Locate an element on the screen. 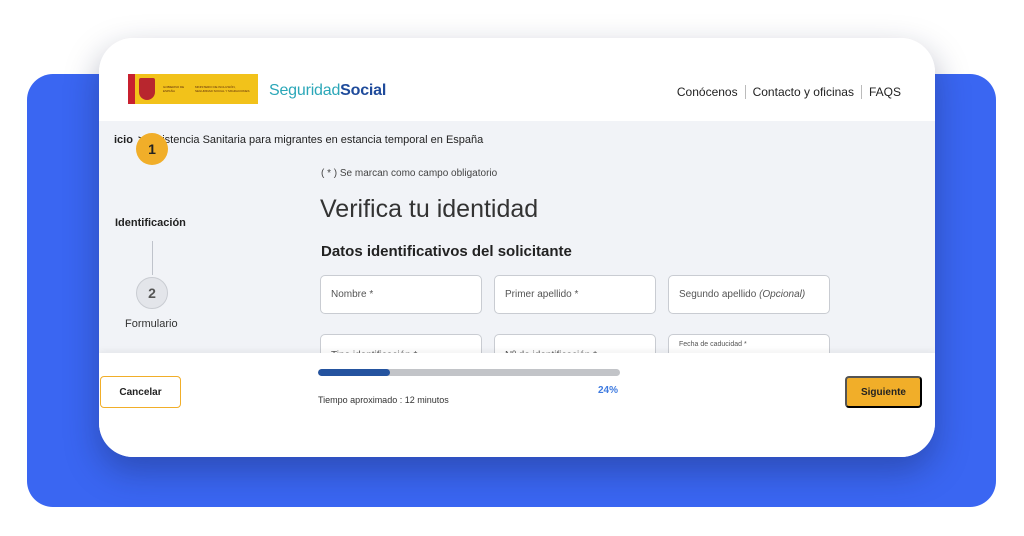  optional-hint: (Opcional) is located at coordinates (782, 294).